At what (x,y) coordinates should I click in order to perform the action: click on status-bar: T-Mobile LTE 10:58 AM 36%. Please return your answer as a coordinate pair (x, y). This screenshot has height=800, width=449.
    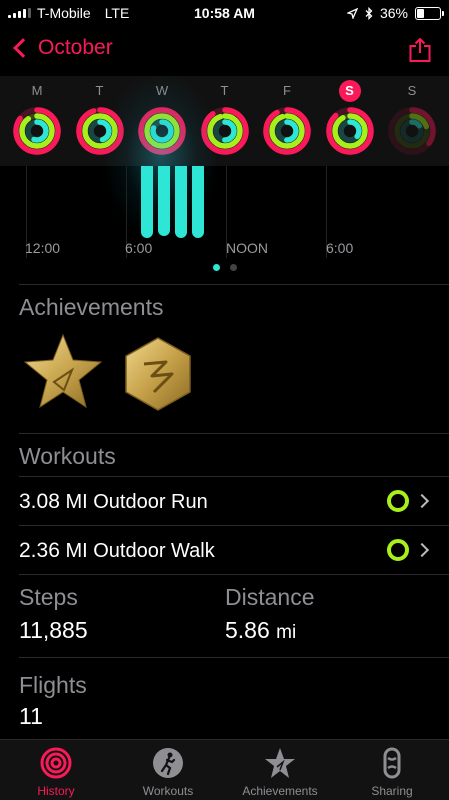
    Looking at the image, I should click on (224, 13).